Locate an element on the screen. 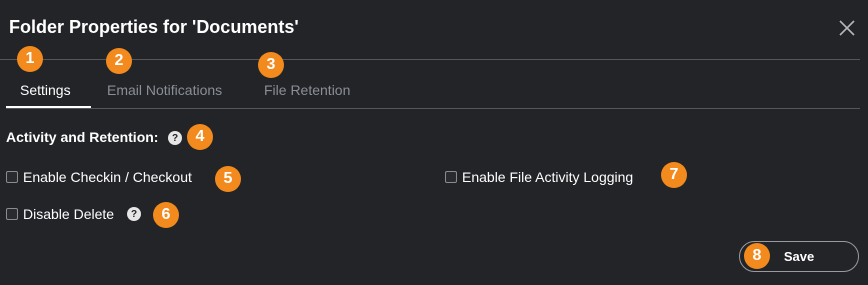  disable-delete-checkbox is located at coordinates (12, 214).